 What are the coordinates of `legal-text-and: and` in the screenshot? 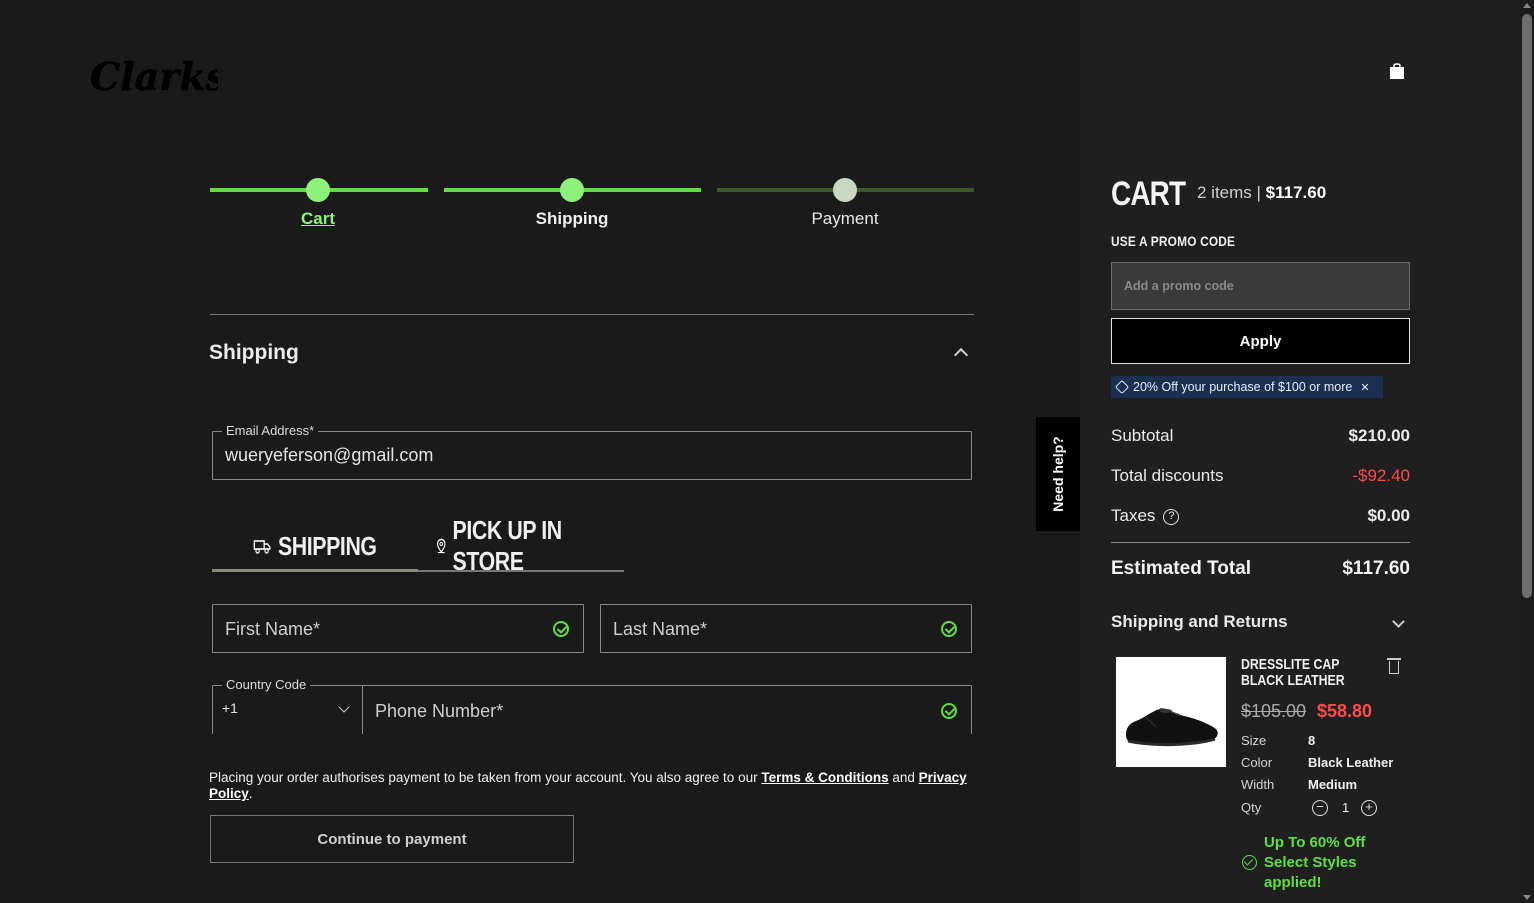 It's located at (903, 777).